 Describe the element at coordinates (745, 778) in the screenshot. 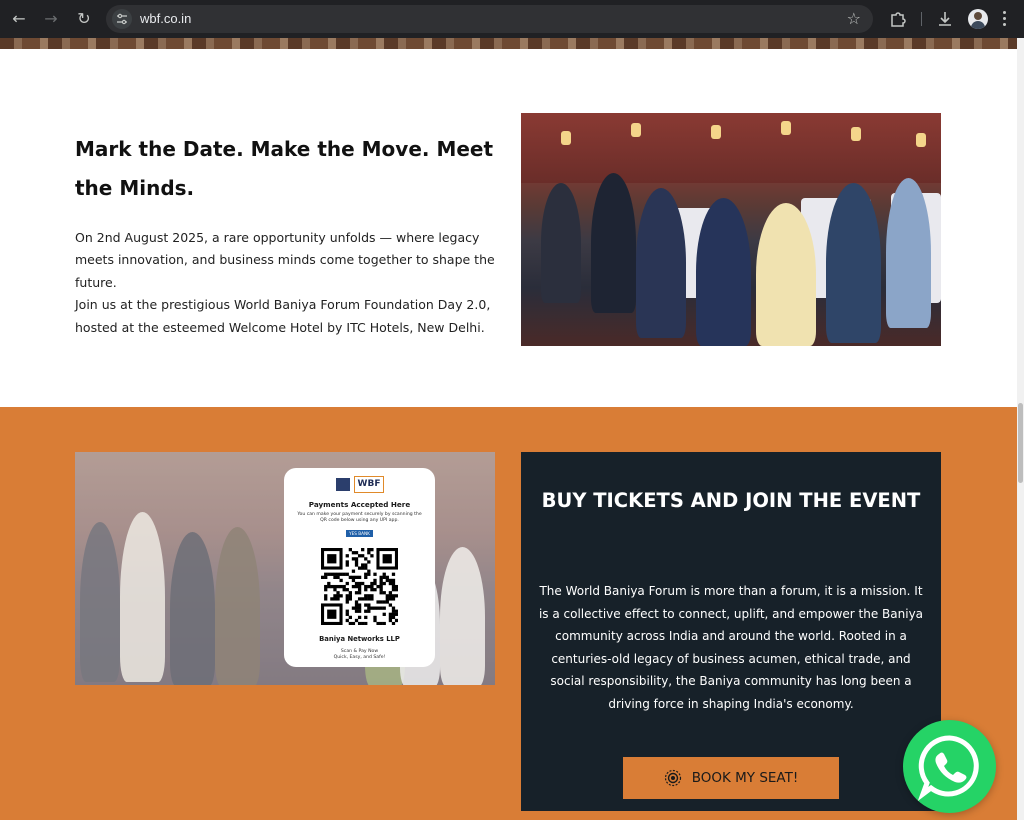

I see `book-my-seat-label: BOOK MY SEAT!` at that location.